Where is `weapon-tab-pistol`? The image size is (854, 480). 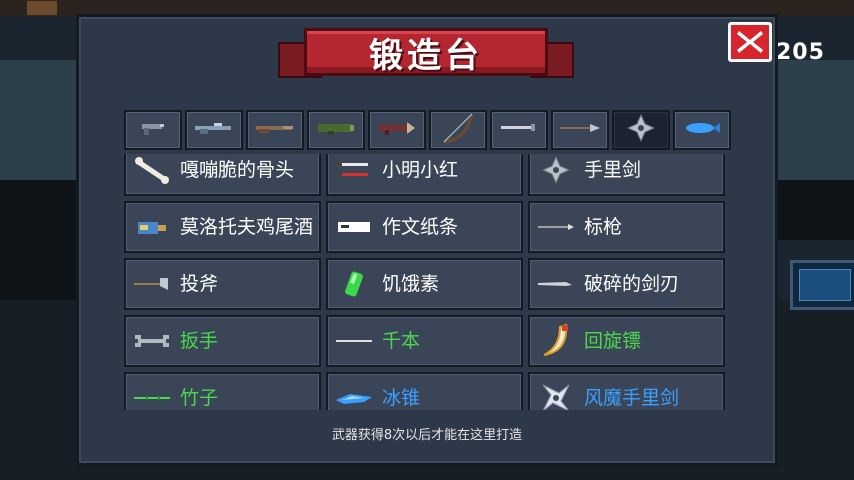 weapon-tab-pistol is located at coordinates (153, 130).